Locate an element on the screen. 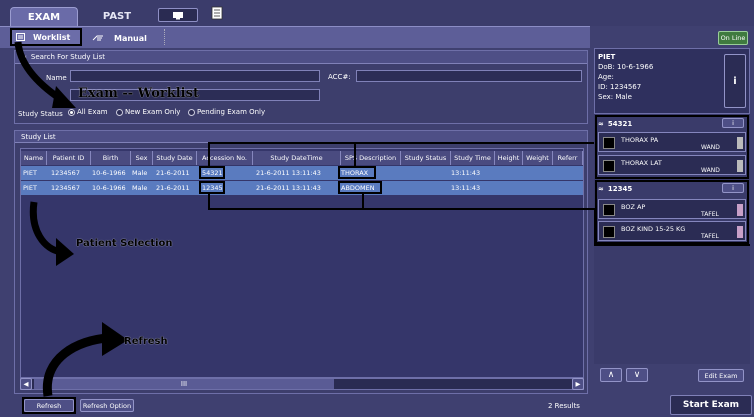 This screenshot has width=754, height=417. annotation-arrow-refresh is located at coordinates (85, 359).